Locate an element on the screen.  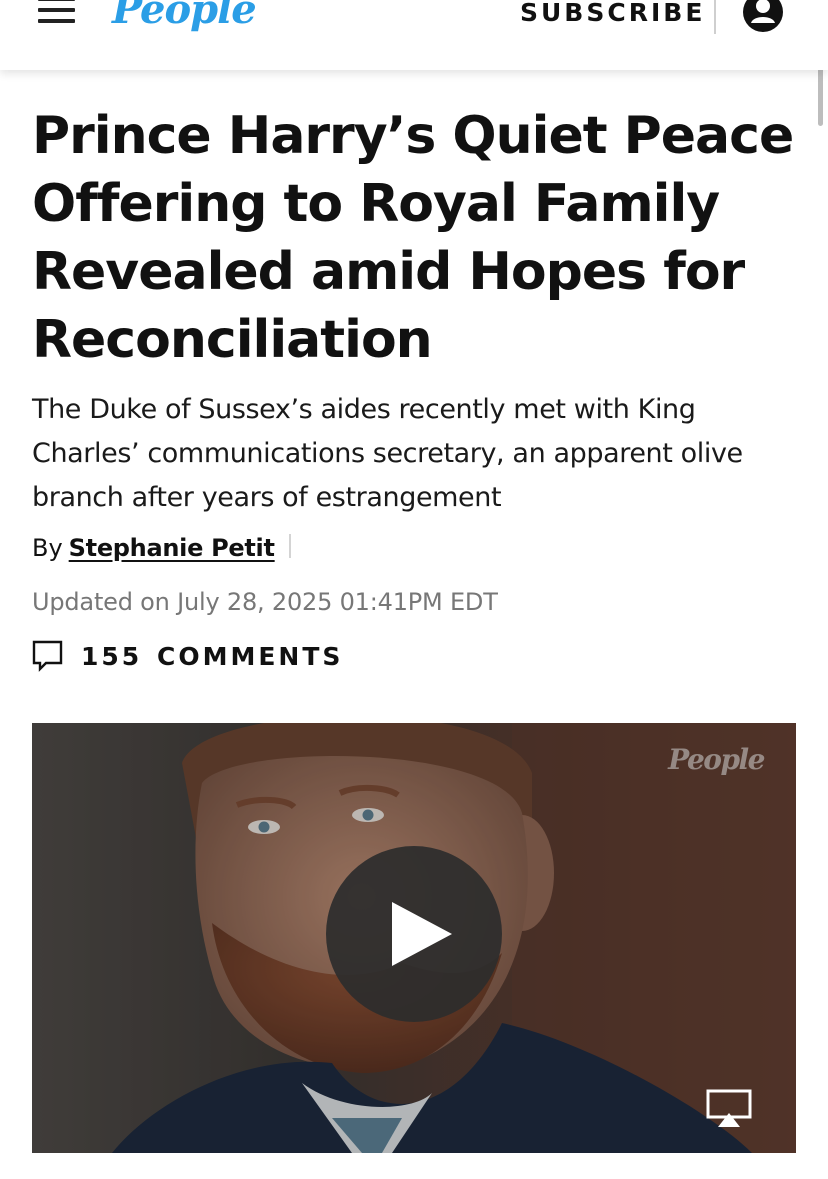
site-logo: People is located at coordinates (184, 17).